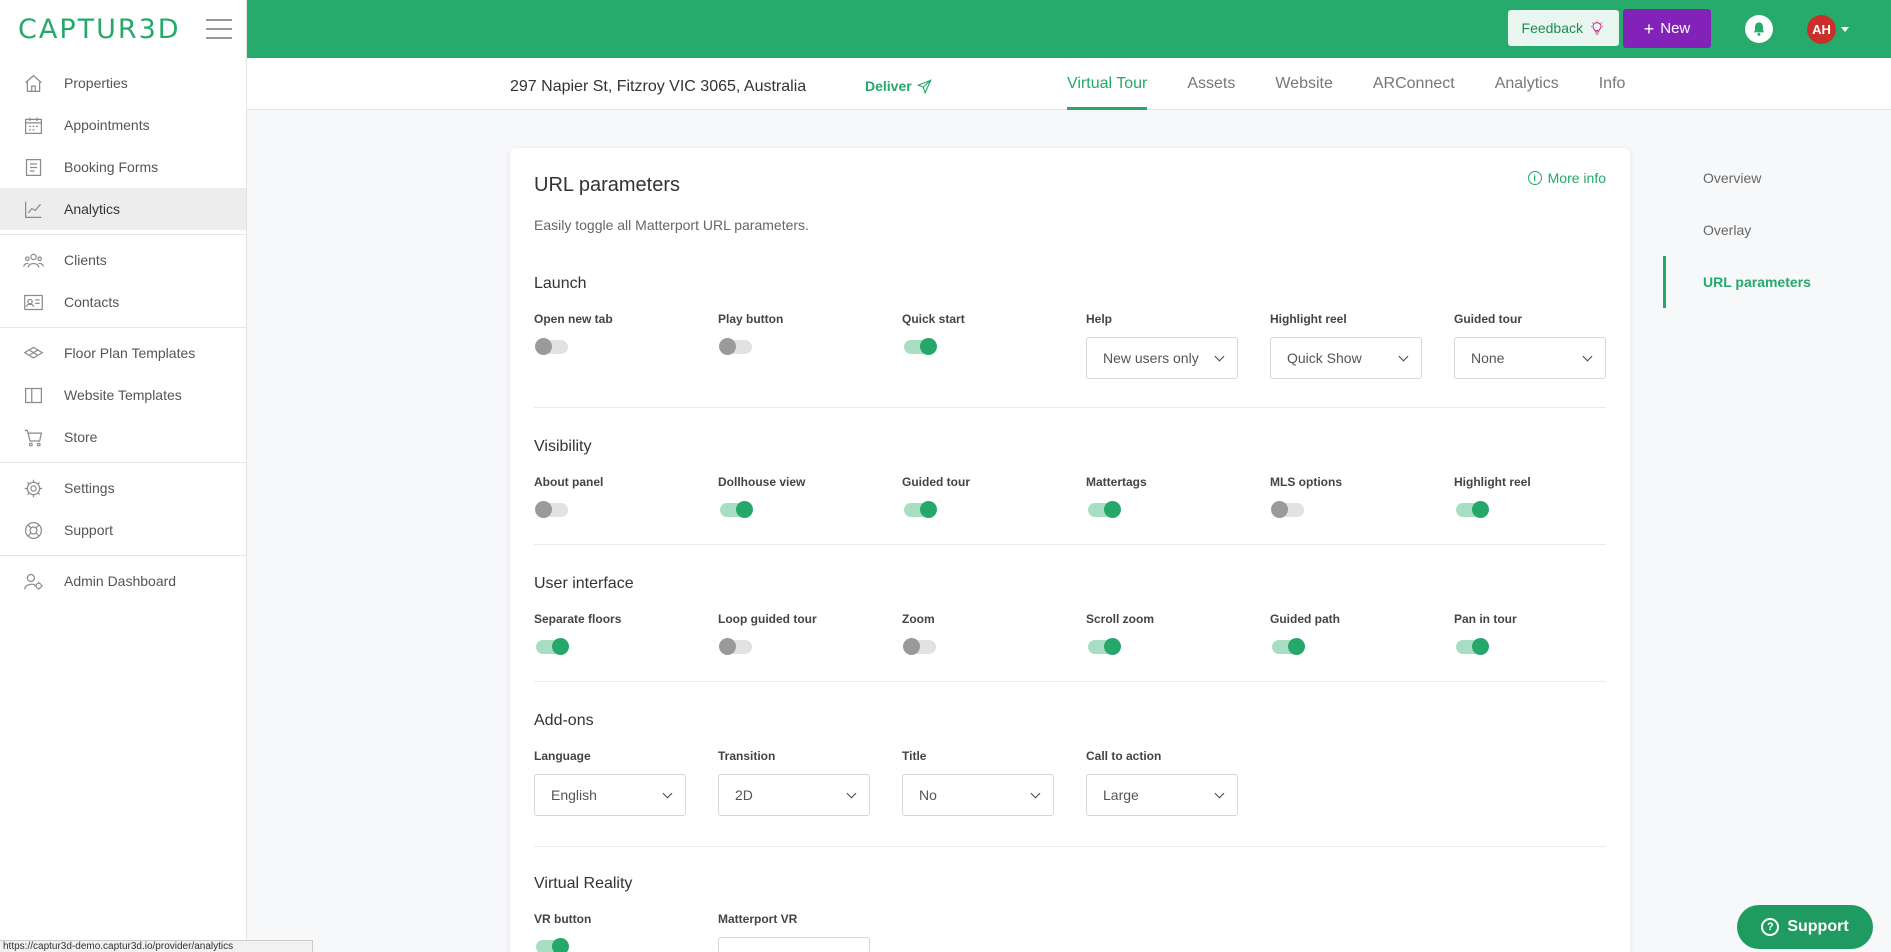  What do you see at coordinates (1104, 509) in the screenshot?
I see `mattertags-toggle` at bounding box center [1104, 509].